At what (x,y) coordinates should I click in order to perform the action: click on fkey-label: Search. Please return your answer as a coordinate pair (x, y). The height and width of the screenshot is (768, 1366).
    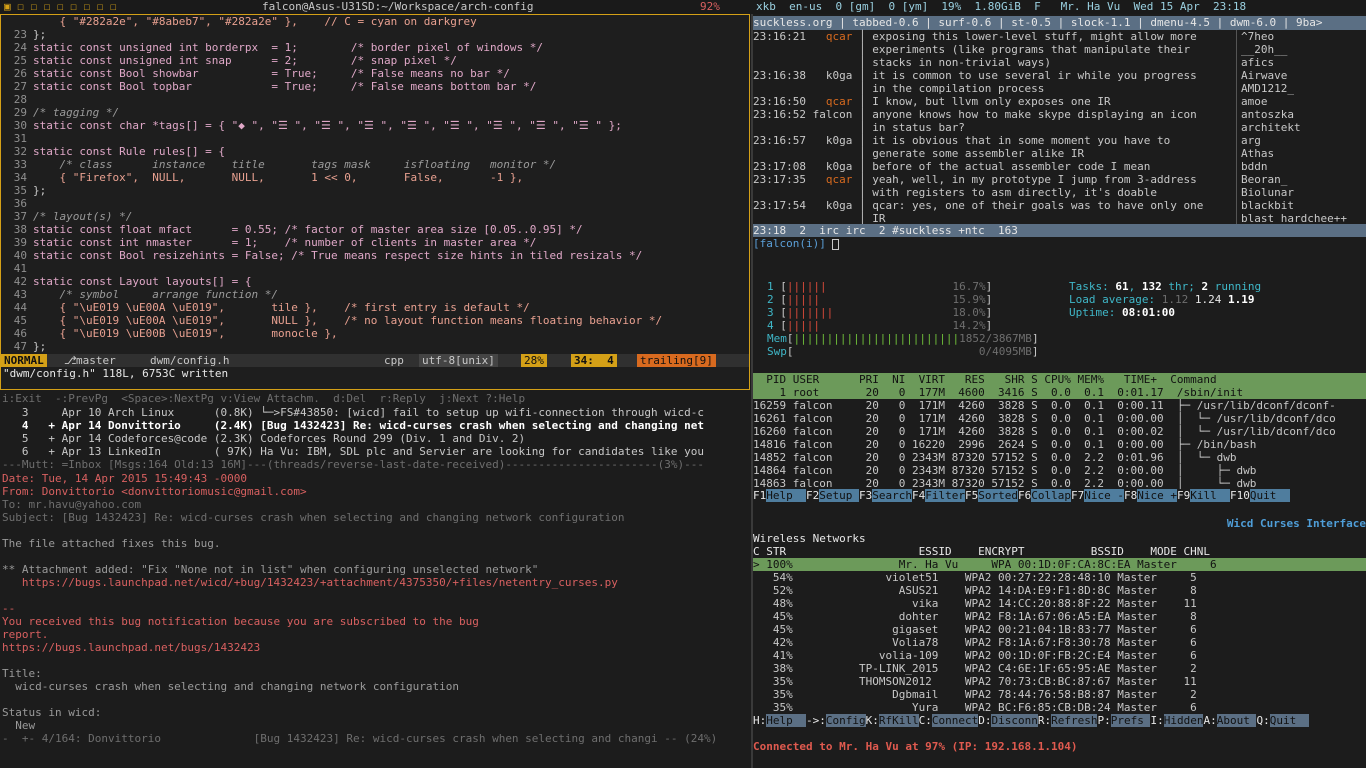
    Looking at the image, I should click on (892, 495).